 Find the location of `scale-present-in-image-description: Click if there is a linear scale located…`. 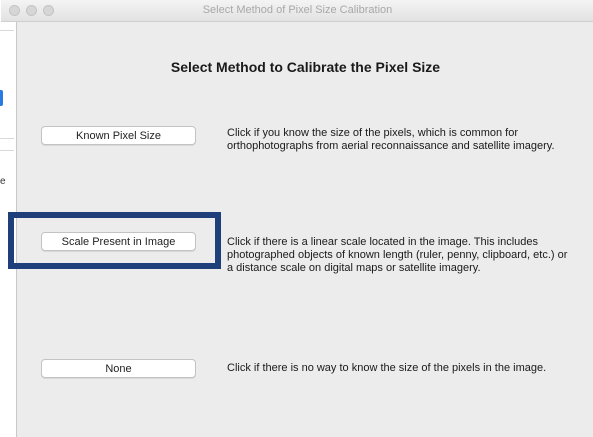

scale-present-in-image-description: Click if there is a linear scale located… is located at coordinates (397, 255).